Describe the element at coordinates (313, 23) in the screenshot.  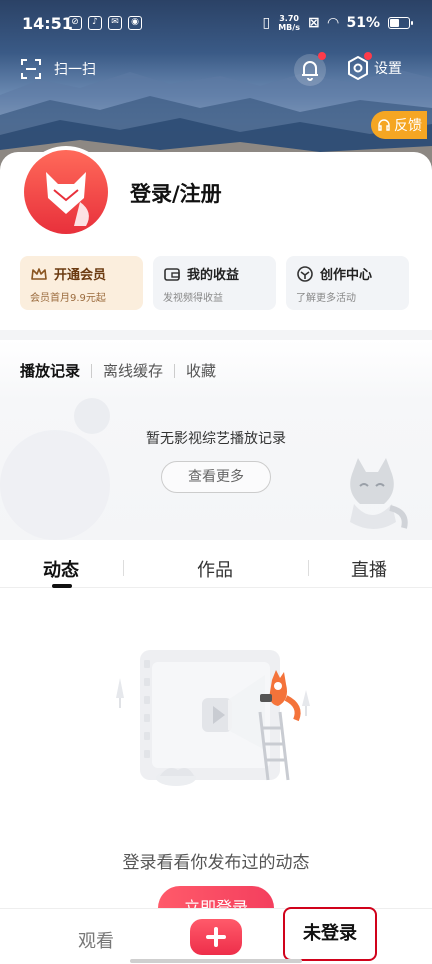
I see `no-sim-icon: ⊠` at that location.